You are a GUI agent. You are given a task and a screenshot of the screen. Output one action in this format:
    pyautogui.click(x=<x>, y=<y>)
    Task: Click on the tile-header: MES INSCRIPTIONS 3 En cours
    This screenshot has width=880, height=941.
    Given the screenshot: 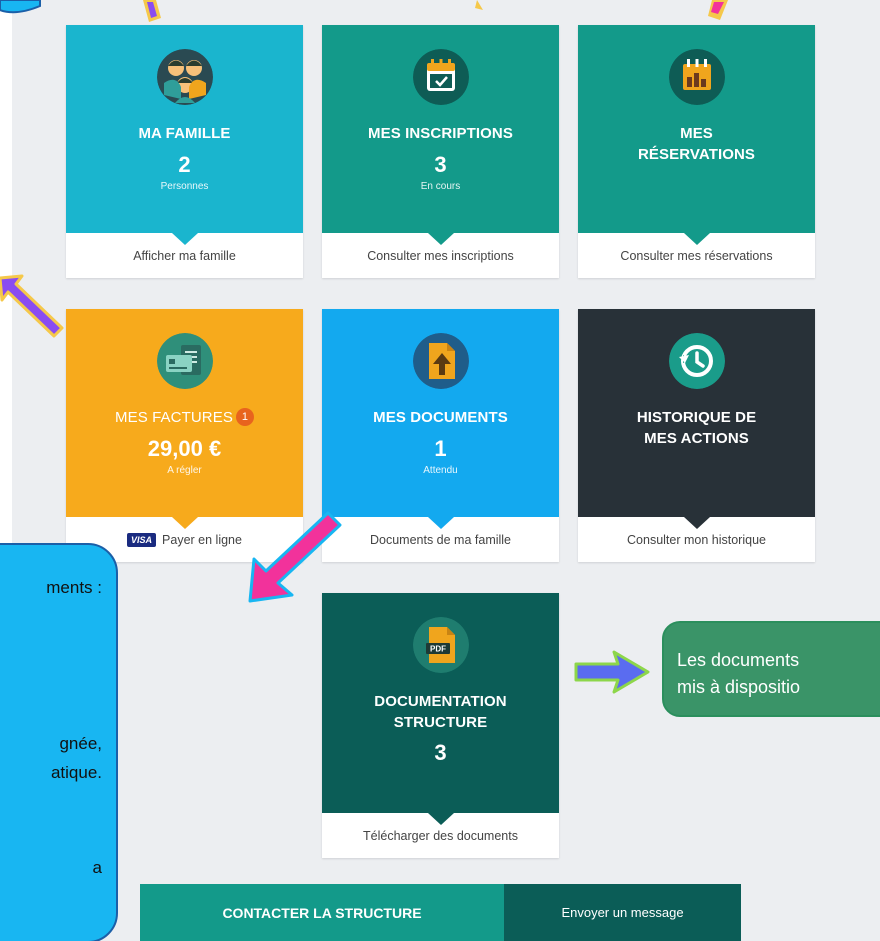 What is the action you would take?
    pyautogui.click(x=440, y=135)
    